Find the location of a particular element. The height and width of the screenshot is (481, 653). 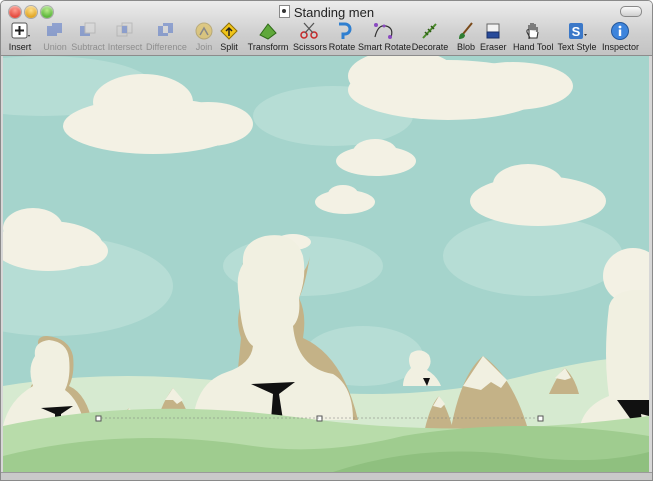

window-title: Standing men is located at coordinates (334, 12).